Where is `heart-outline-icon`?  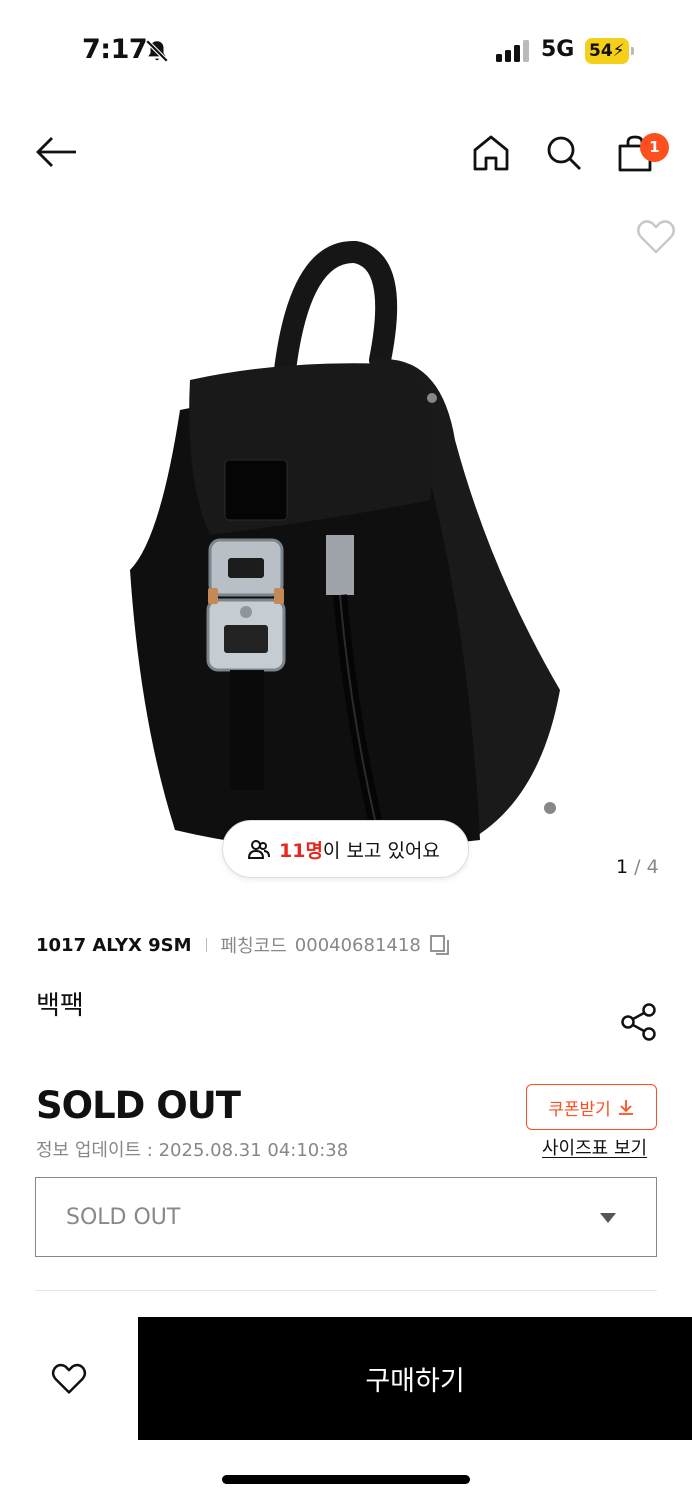
heart-outline-icon is located at coordinates (656, 237).